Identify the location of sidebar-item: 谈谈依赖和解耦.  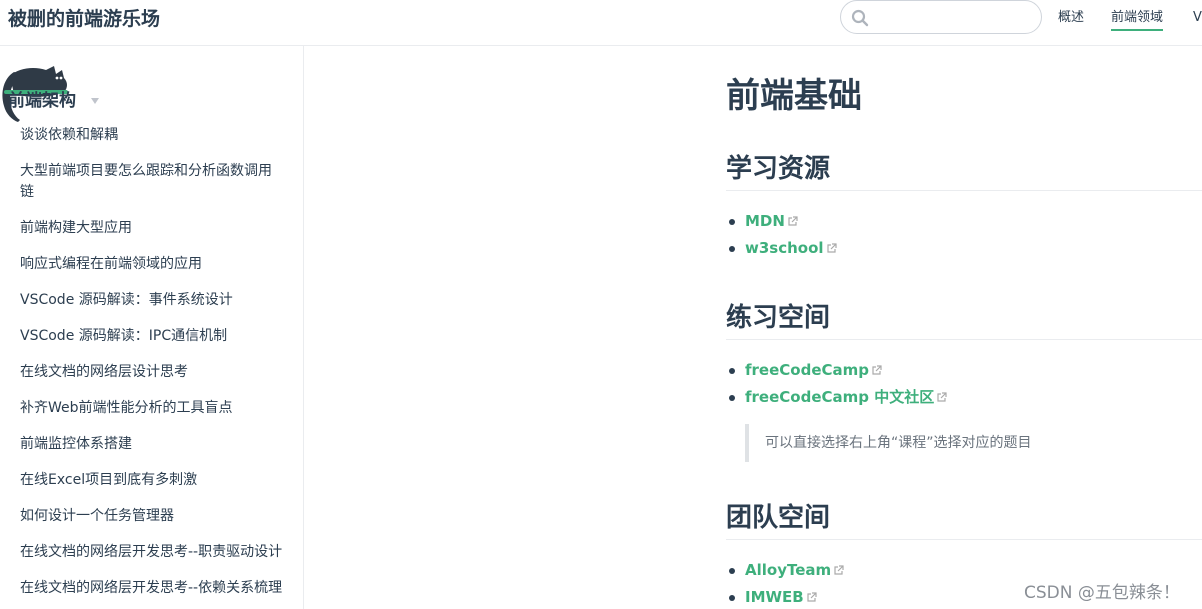
(151, 135).